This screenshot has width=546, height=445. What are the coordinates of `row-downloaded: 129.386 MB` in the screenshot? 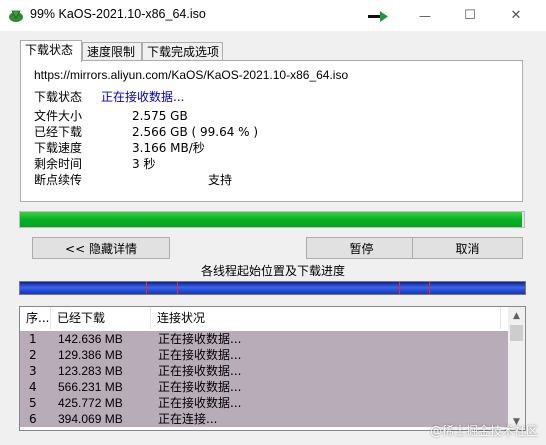 It's located at (90, 355).